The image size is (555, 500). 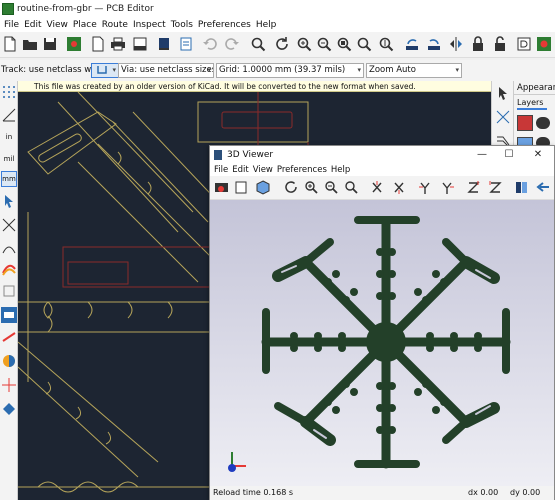 I want to click on plot-icon, so click(x=140, y=44).